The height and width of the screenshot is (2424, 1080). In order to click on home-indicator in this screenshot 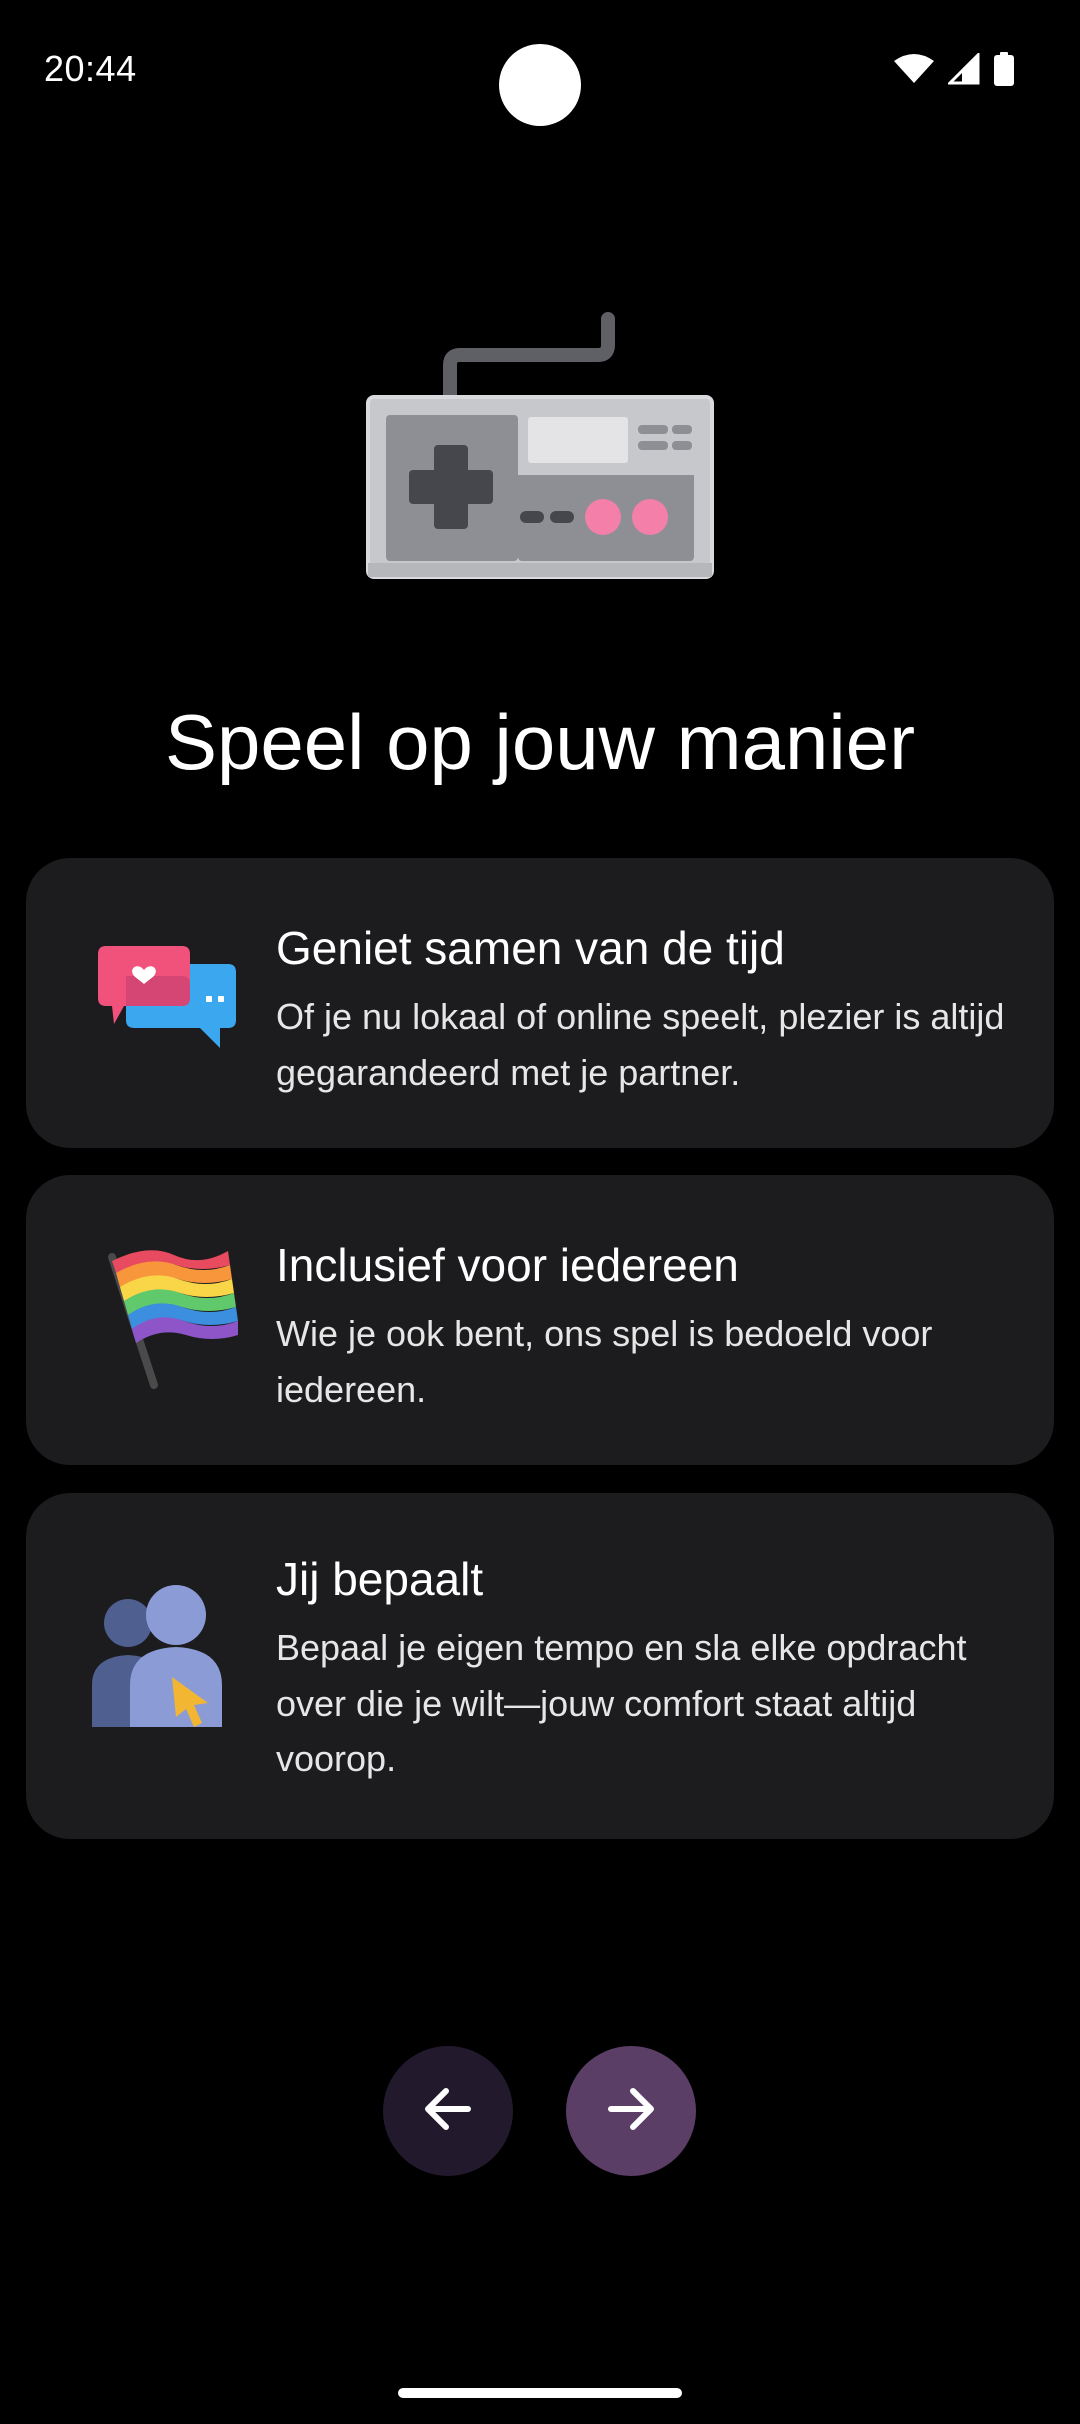, I will do `click(540, 2393)`.